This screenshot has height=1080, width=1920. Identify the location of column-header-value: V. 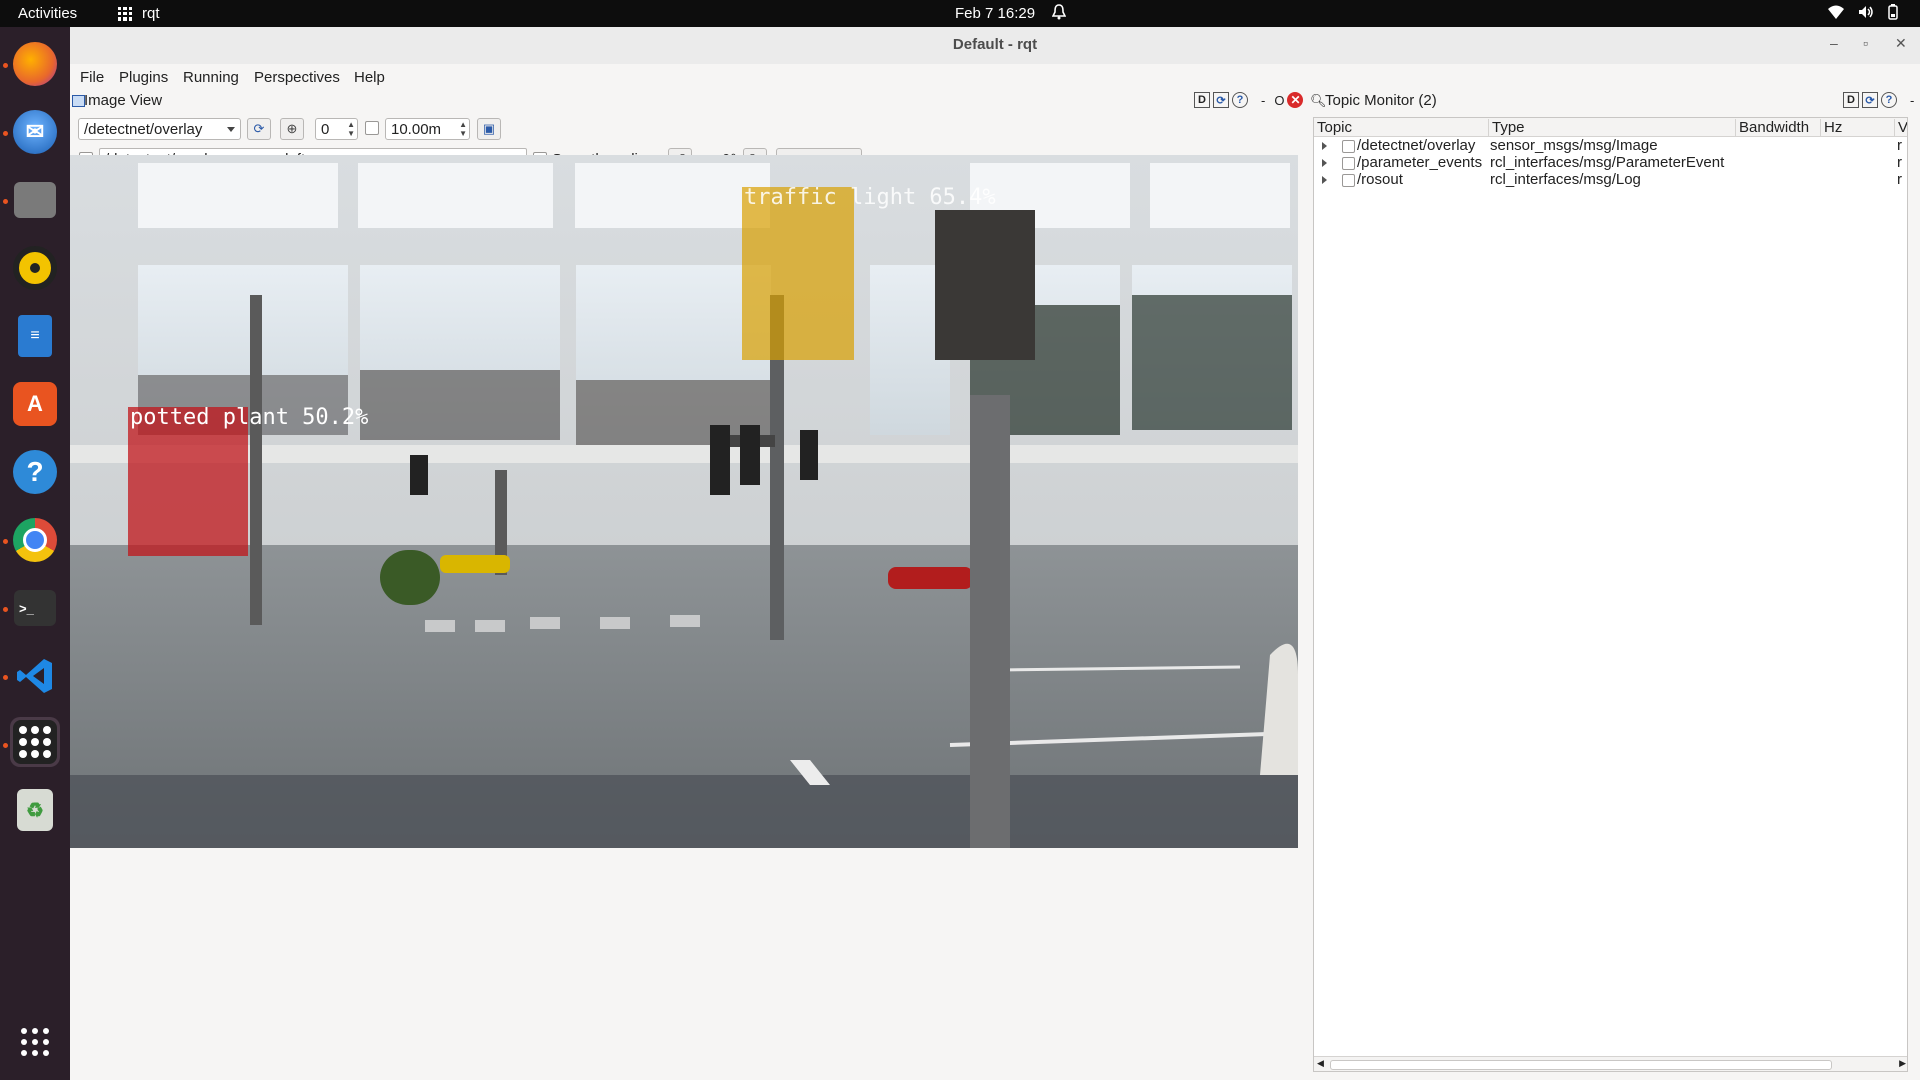
(1900, 127).